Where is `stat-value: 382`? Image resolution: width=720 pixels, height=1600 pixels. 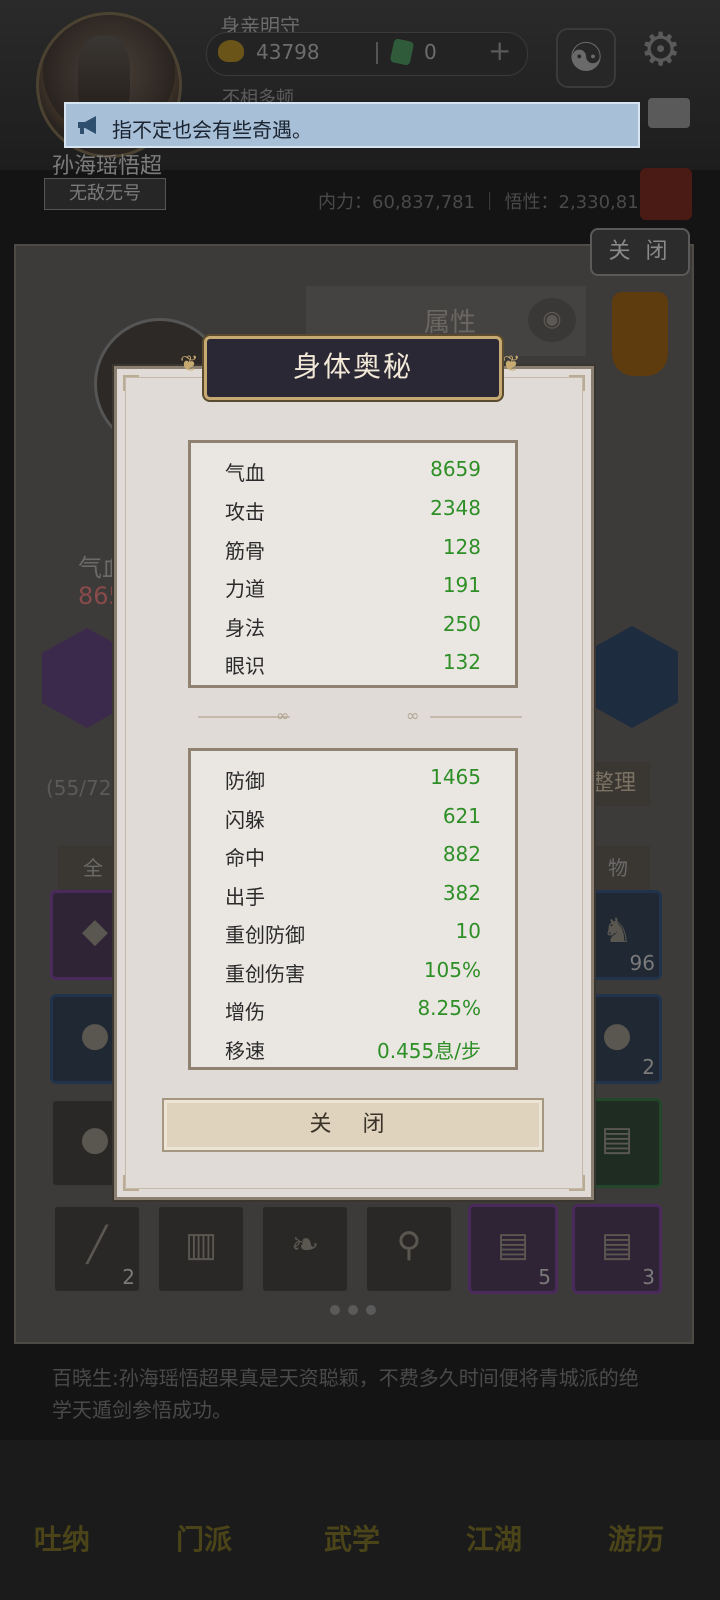
stat-value: 382 is located at coordinates (461, 893).